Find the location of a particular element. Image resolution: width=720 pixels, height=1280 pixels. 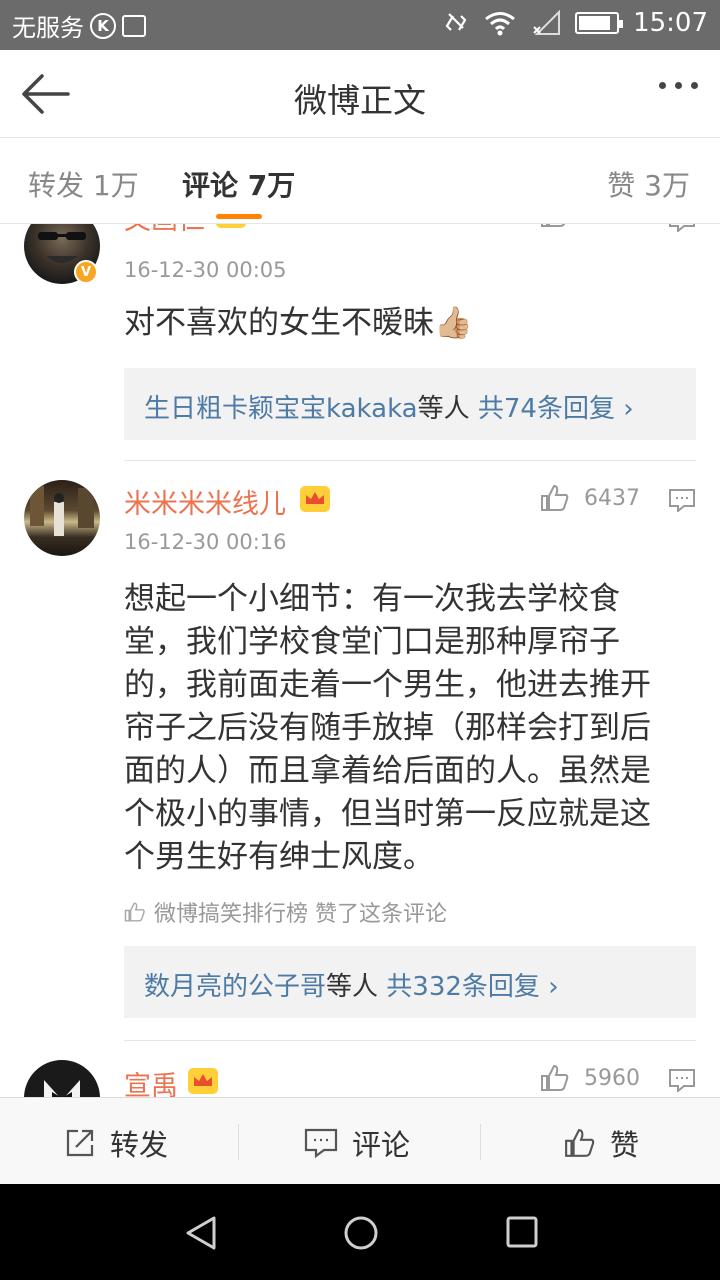

replies-summary: 生日粗卡颖宝宝kakaka等人 共74条回复 › is located at coordinates (410, 404).